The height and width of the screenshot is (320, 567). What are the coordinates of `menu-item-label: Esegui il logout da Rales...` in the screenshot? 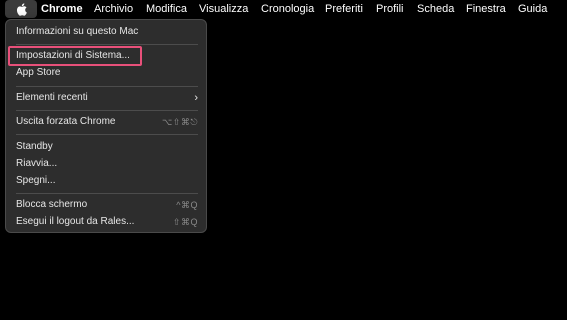 It's located at (75, 221).